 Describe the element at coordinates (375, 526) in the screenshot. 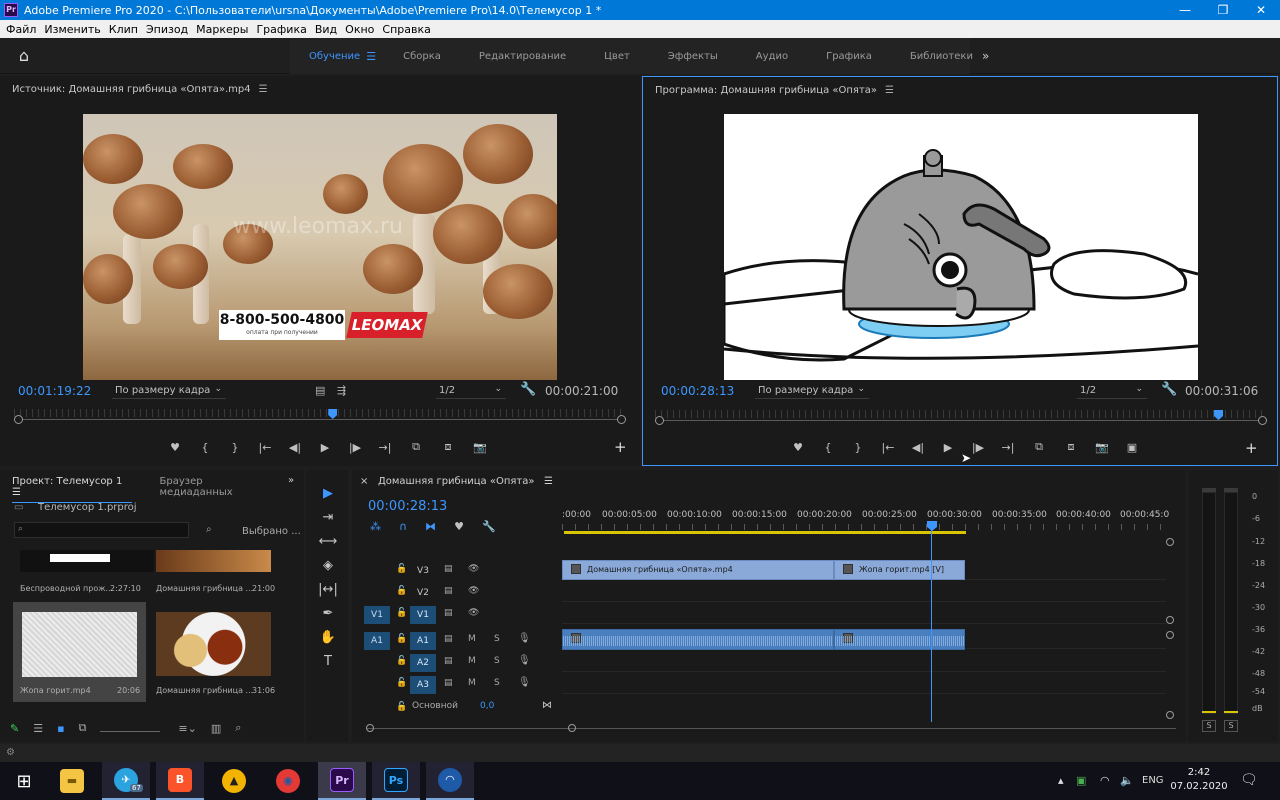

I see `nest-icon: ⁂` at that location.